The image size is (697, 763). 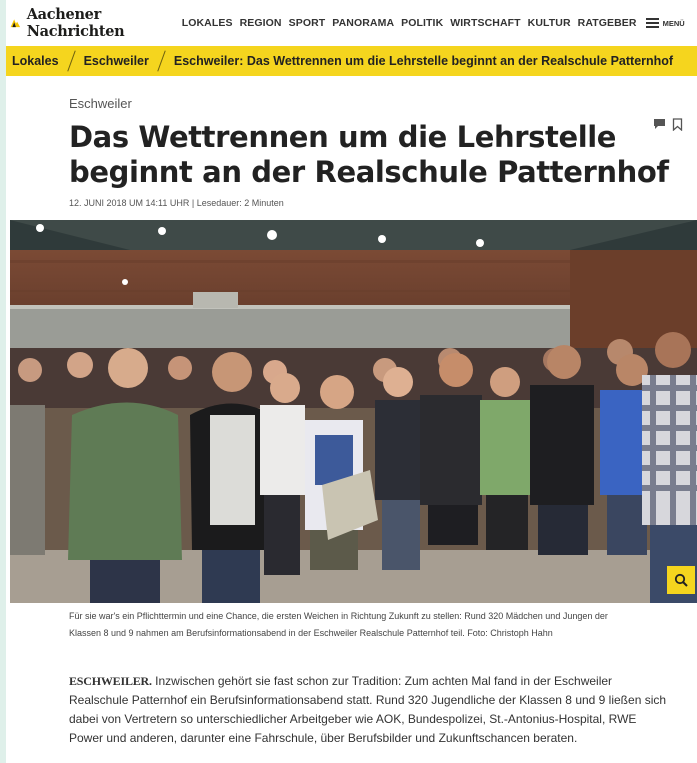 I want to click on nav-item-panorama: PANORAMA, so click(x=363, y=23).